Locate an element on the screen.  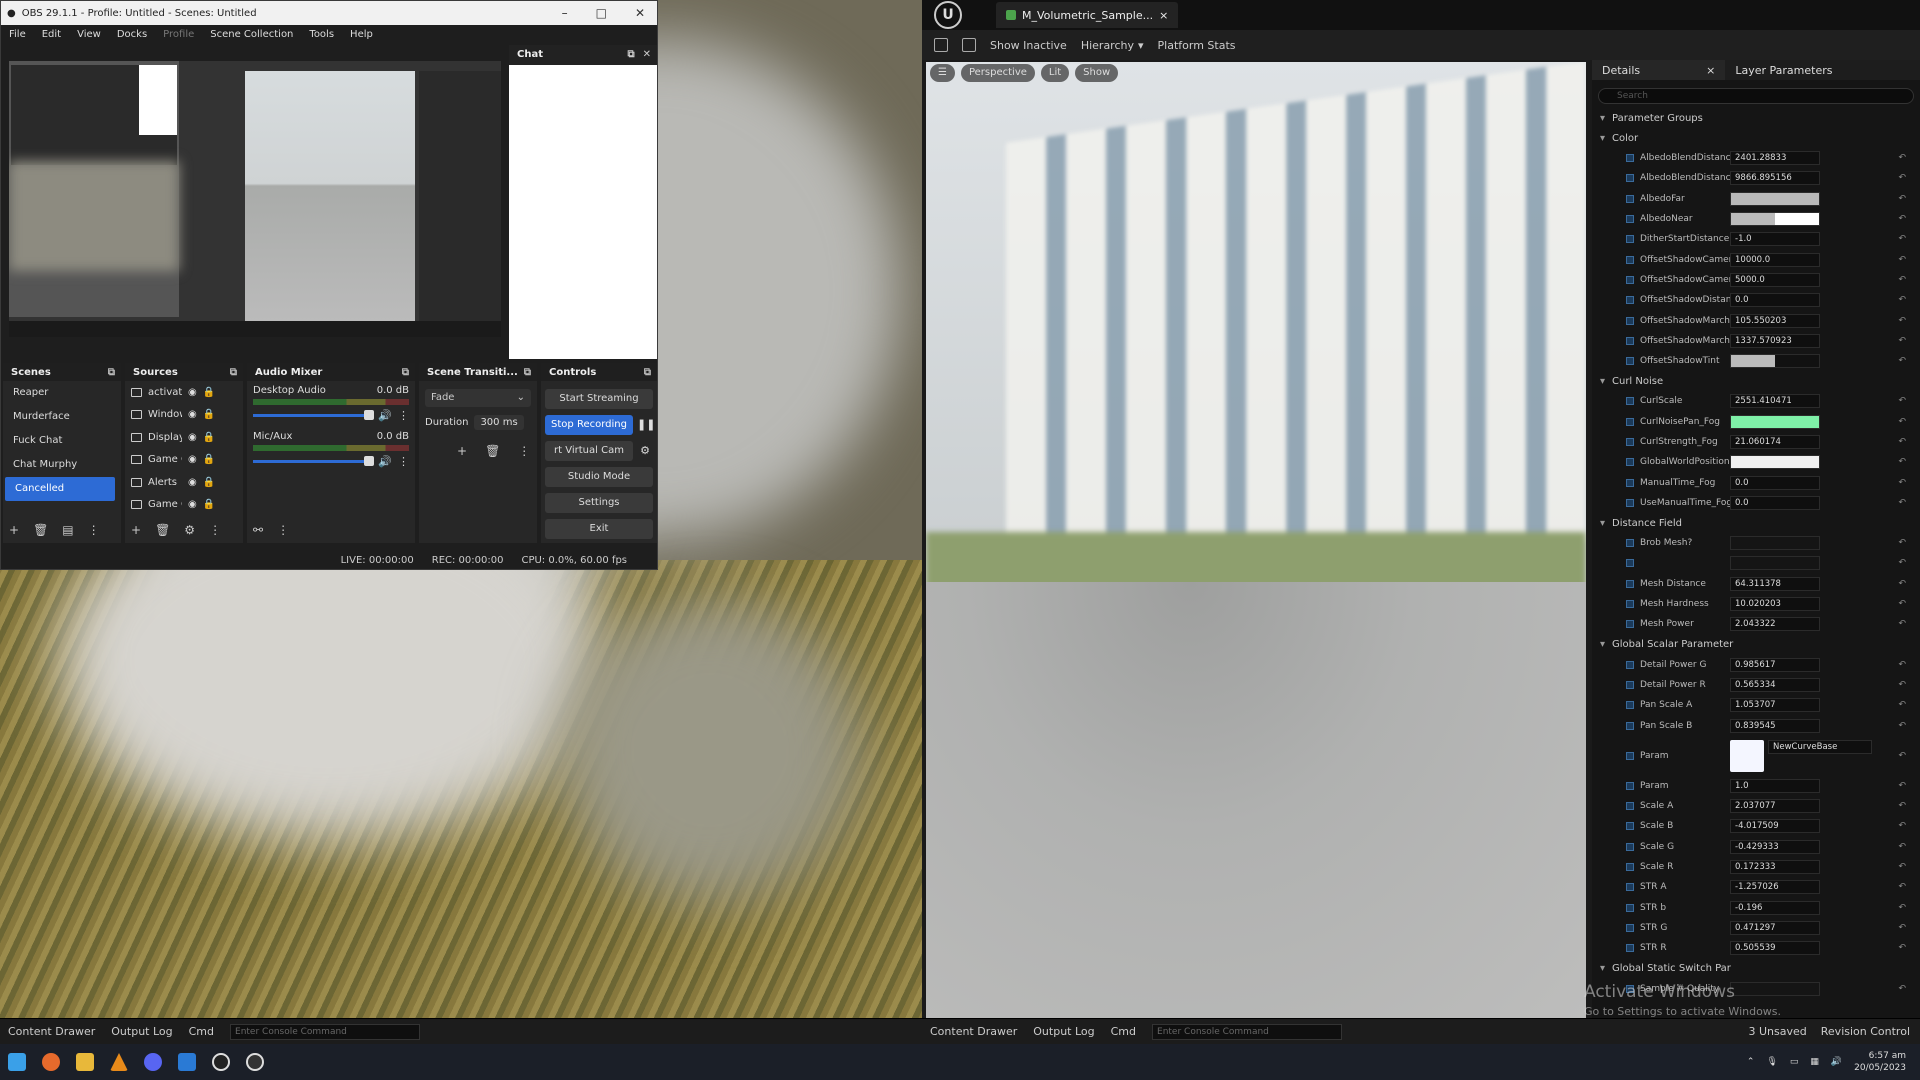
parameter-groups-header: Parameter Groups is located at coordinates (1756, 118).